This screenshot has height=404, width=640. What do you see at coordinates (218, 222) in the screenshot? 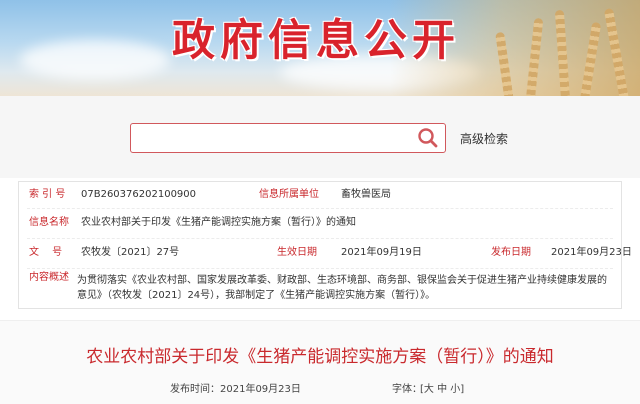
I see `name-value: 农业农村部关于印发《生猪产能调控实施方案（暂行）》的通知` at bounding box center [218, 222].